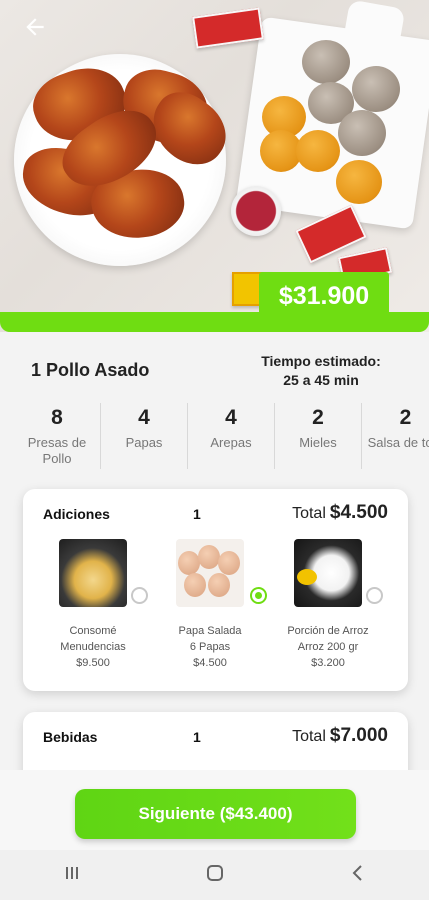 The width and height of the screenshot is (429, 900). Describe the element at coordinates (324, 296) in the screenshot. I see `product-price: $31.900` at that location.